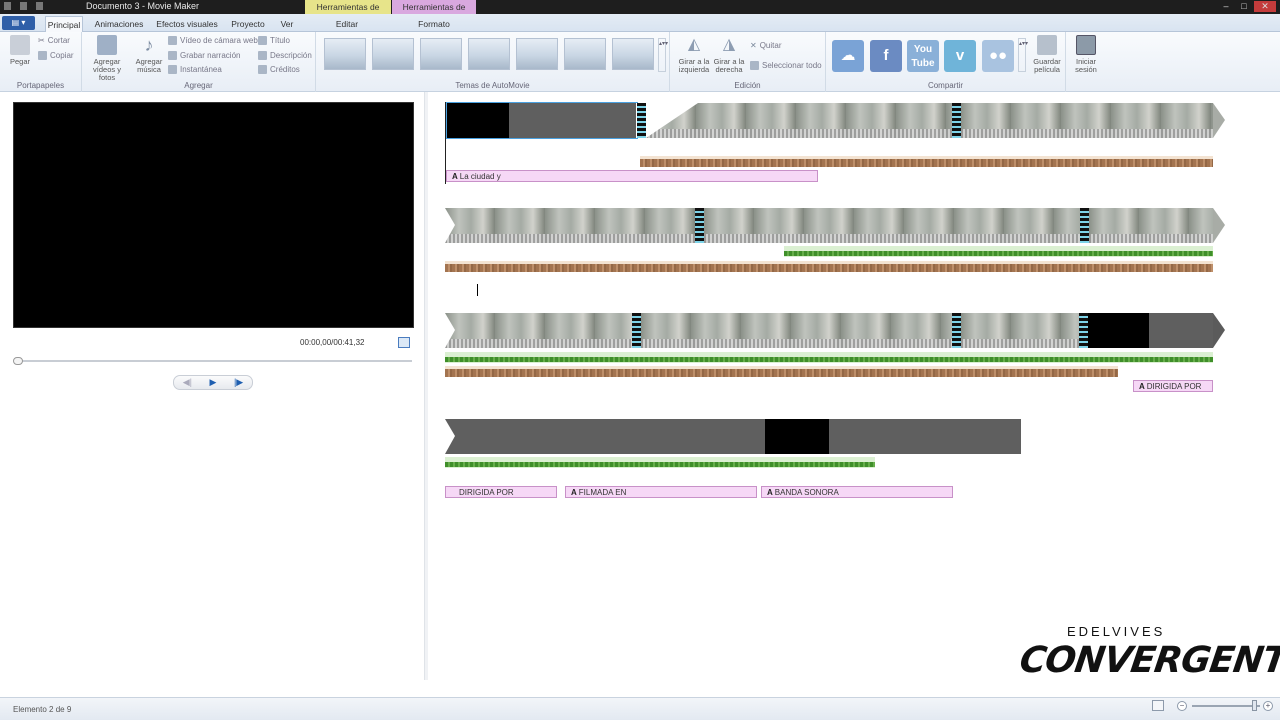  I want to click on tab-ver: Ver, so click(287, 24).